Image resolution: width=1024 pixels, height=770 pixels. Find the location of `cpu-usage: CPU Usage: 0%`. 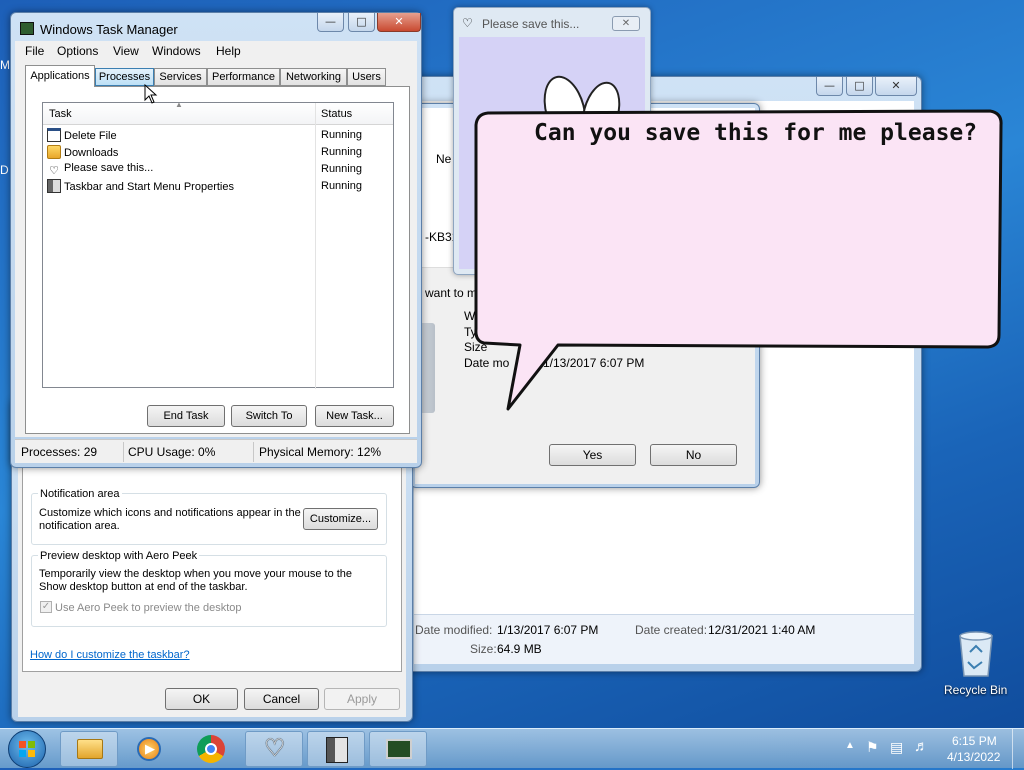

cpu-usage: CPU Usage: 0% is located at coordinates (172, 452).